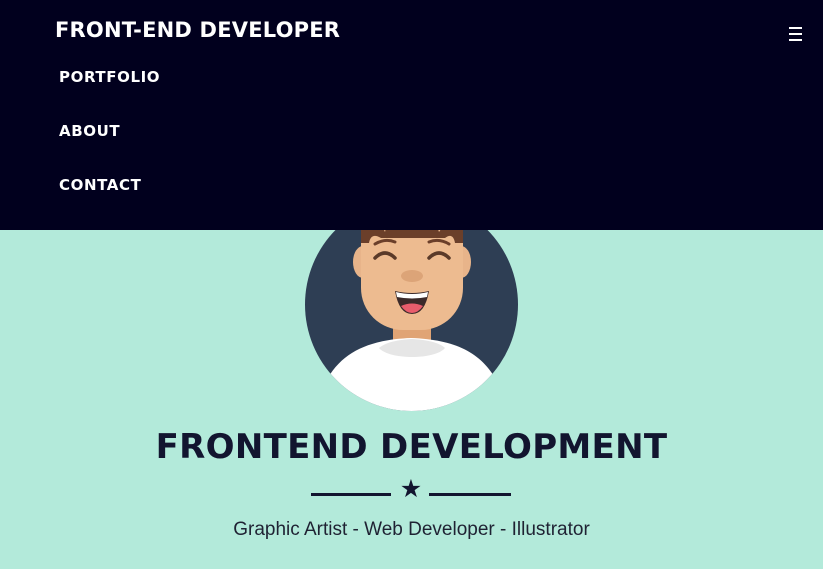 This screenshot has height=569, width=823. I want to click on divider-line-right, so click(470, 494).